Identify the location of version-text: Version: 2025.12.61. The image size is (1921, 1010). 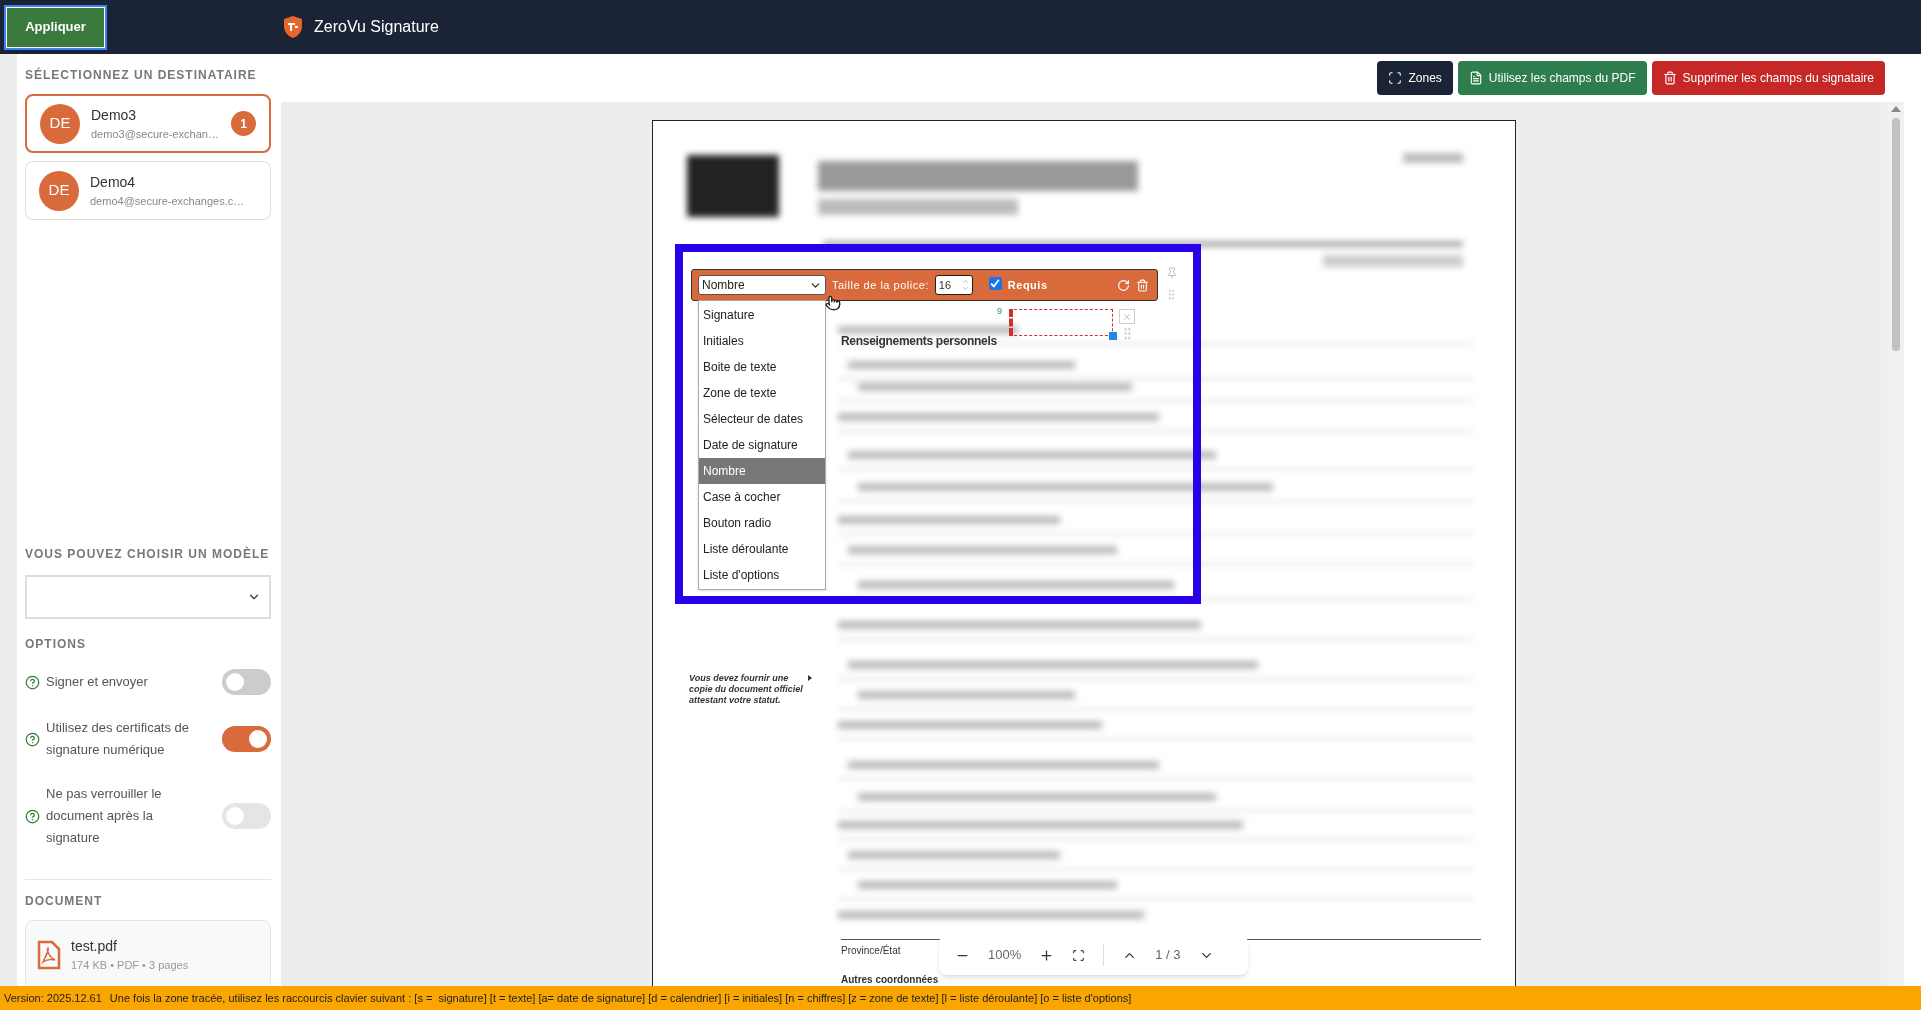
(53, 998).